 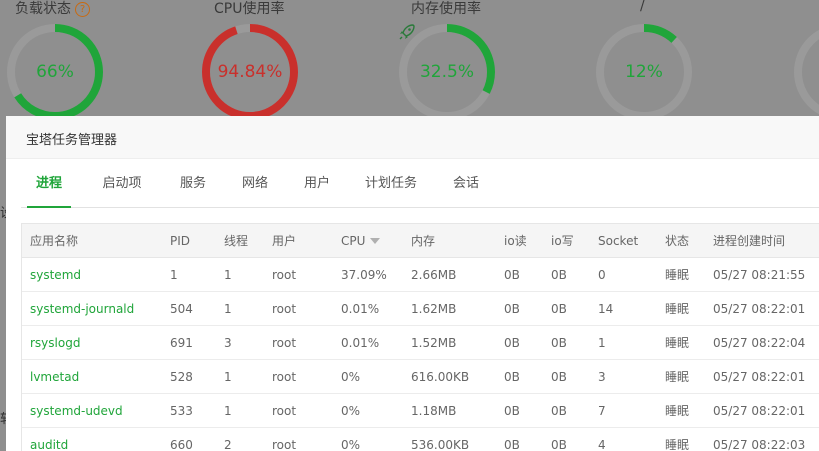 What do you see at coordinates (122, 186) in the screenshot?
I see `tab-startup: 启动项` at bounding box center [122, 186].